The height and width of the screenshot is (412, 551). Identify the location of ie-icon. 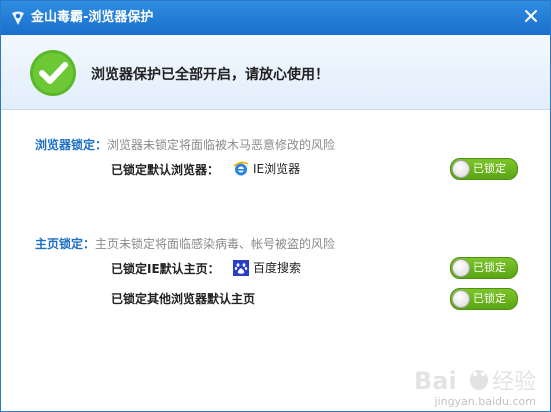
(241, 168).